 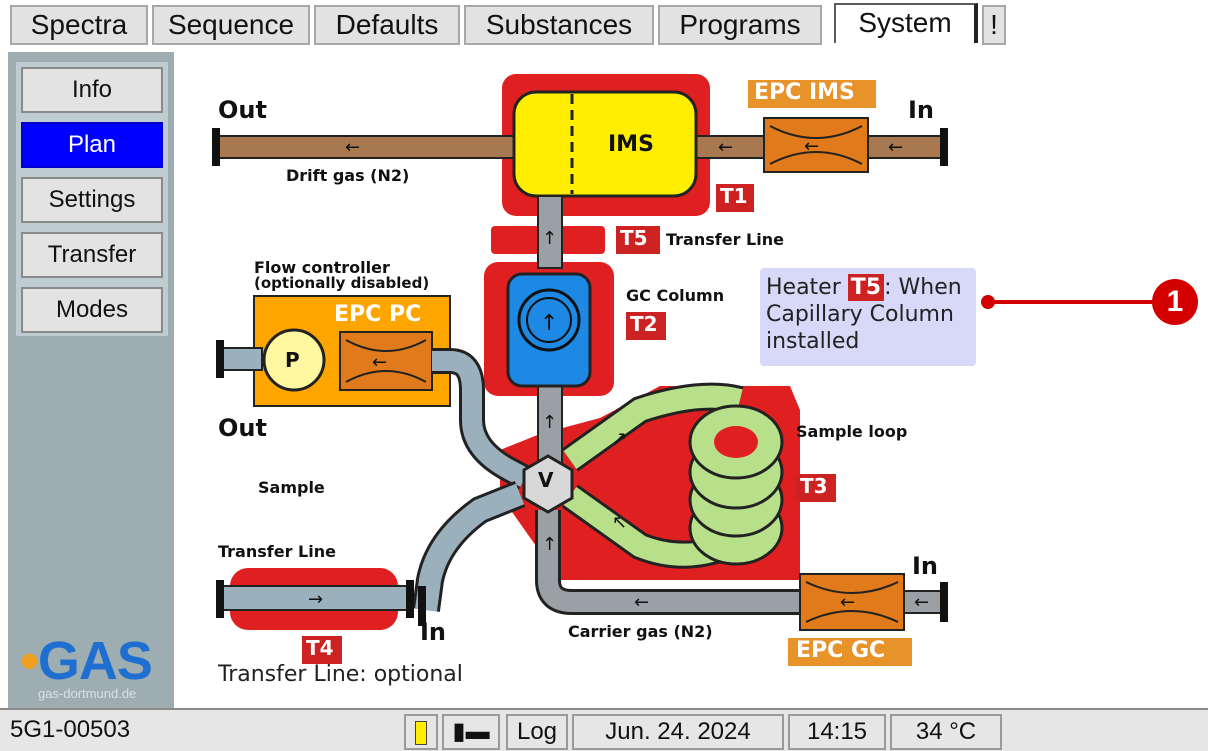 What do you see at coordinates (537, 732) in the screenshot?
I see `log-button: Log` at bounding box center [537, 732].